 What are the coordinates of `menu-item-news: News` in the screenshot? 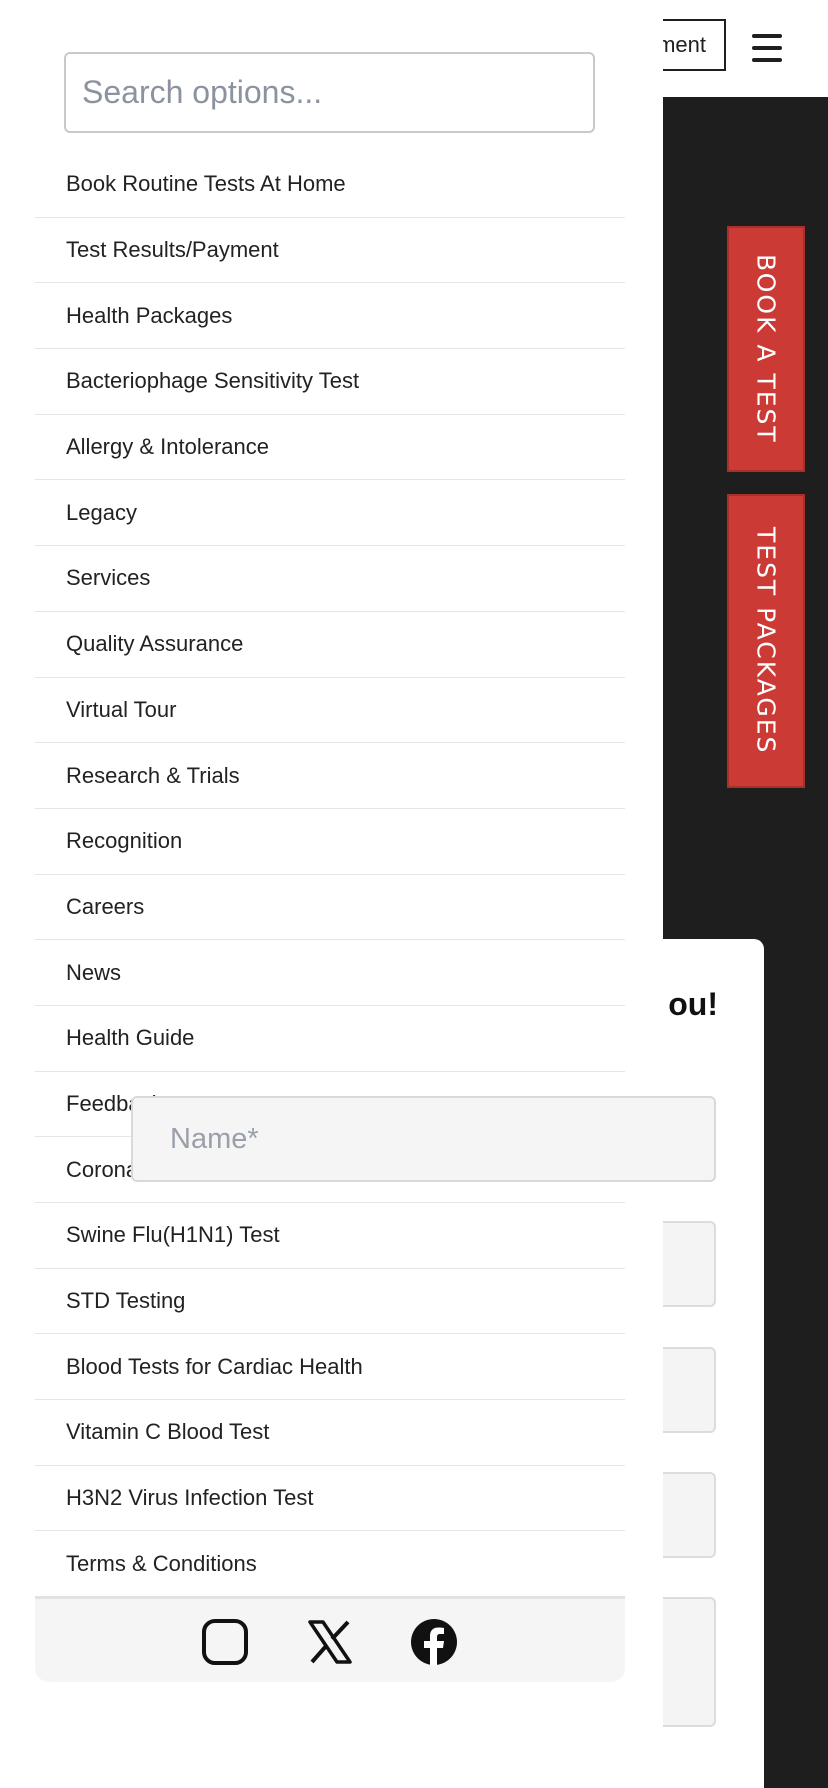 It's located at (330, 973).